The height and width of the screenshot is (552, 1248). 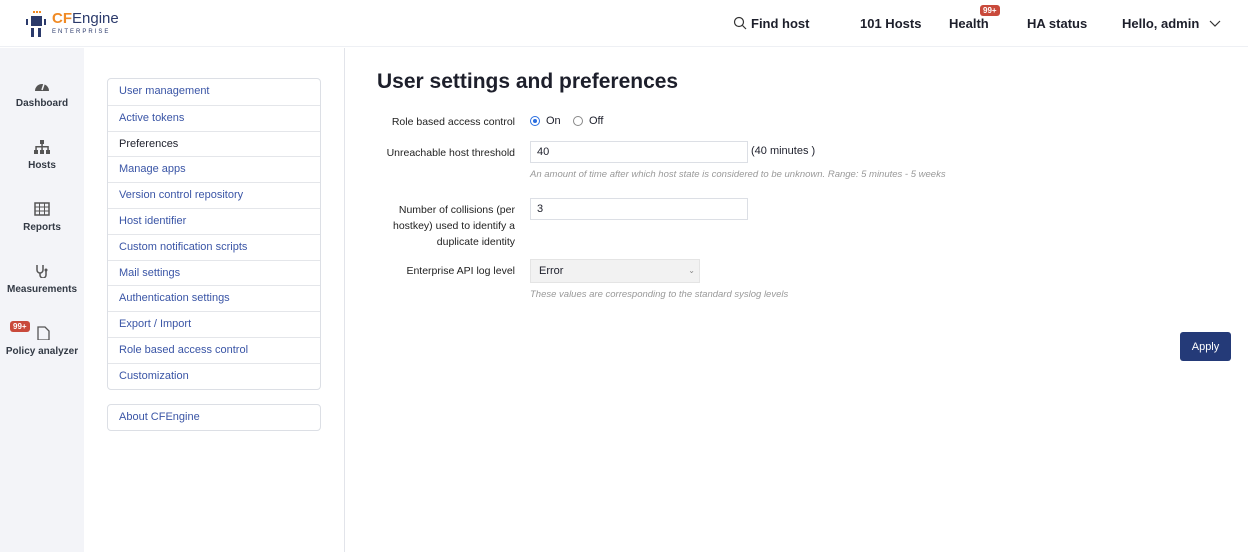 I want to click on threshold-label: Unreachable host threshold, so click(x=450, y=153).